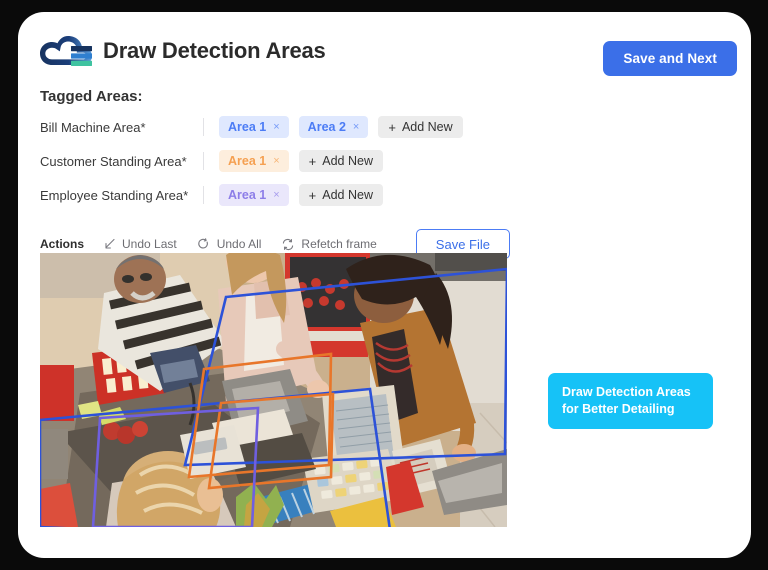  Describe the element at coordinates (149, 244) in the screenshot. I see `undo-last-label: Undo Last` at that location.